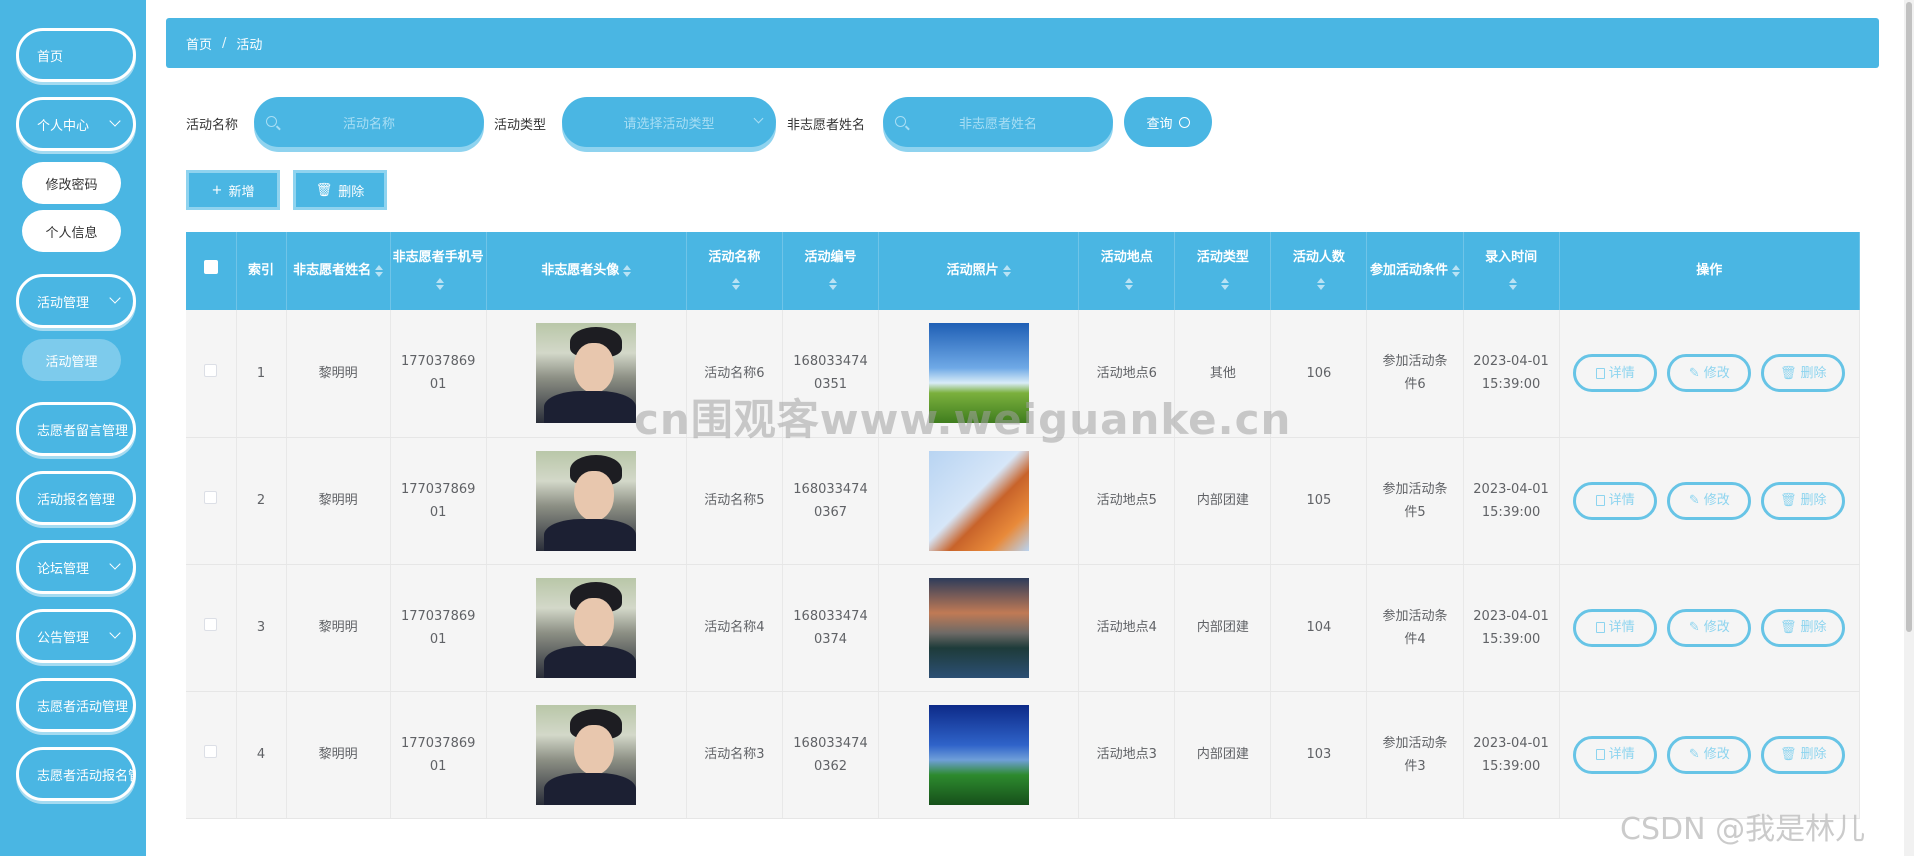 This screenshot has width=1914, height=856. I want to click on cell-count: 105, so click(1319, 501).